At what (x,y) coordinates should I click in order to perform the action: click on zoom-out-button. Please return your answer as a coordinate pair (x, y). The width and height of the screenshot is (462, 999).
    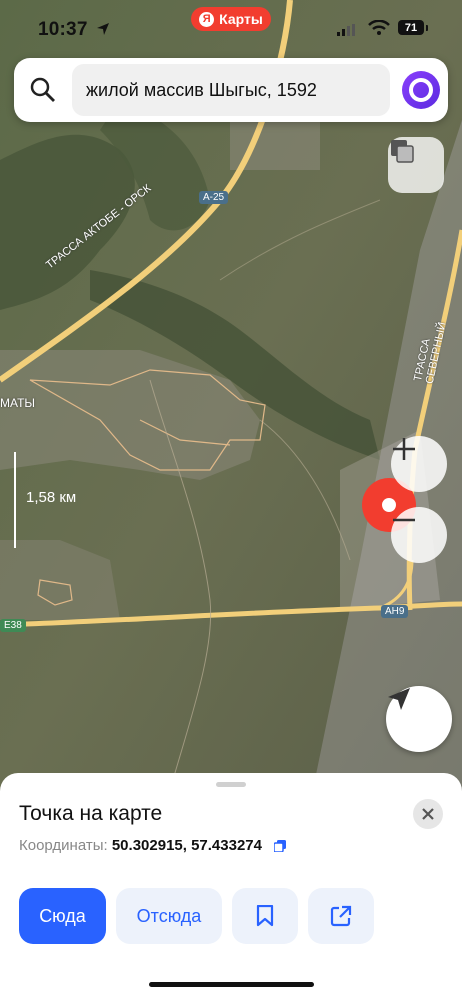
    Looking at the image, I should click on (419, 535).